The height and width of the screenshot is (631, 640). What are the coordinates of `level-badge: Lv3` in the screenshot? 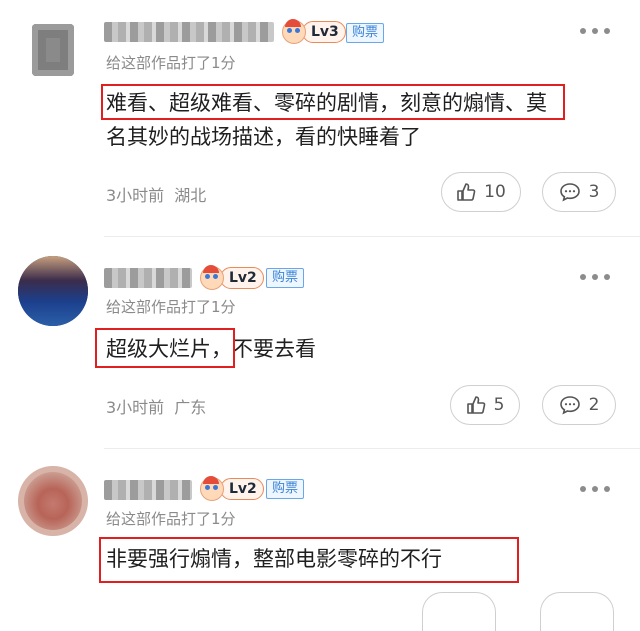 It's located at (314, 31).